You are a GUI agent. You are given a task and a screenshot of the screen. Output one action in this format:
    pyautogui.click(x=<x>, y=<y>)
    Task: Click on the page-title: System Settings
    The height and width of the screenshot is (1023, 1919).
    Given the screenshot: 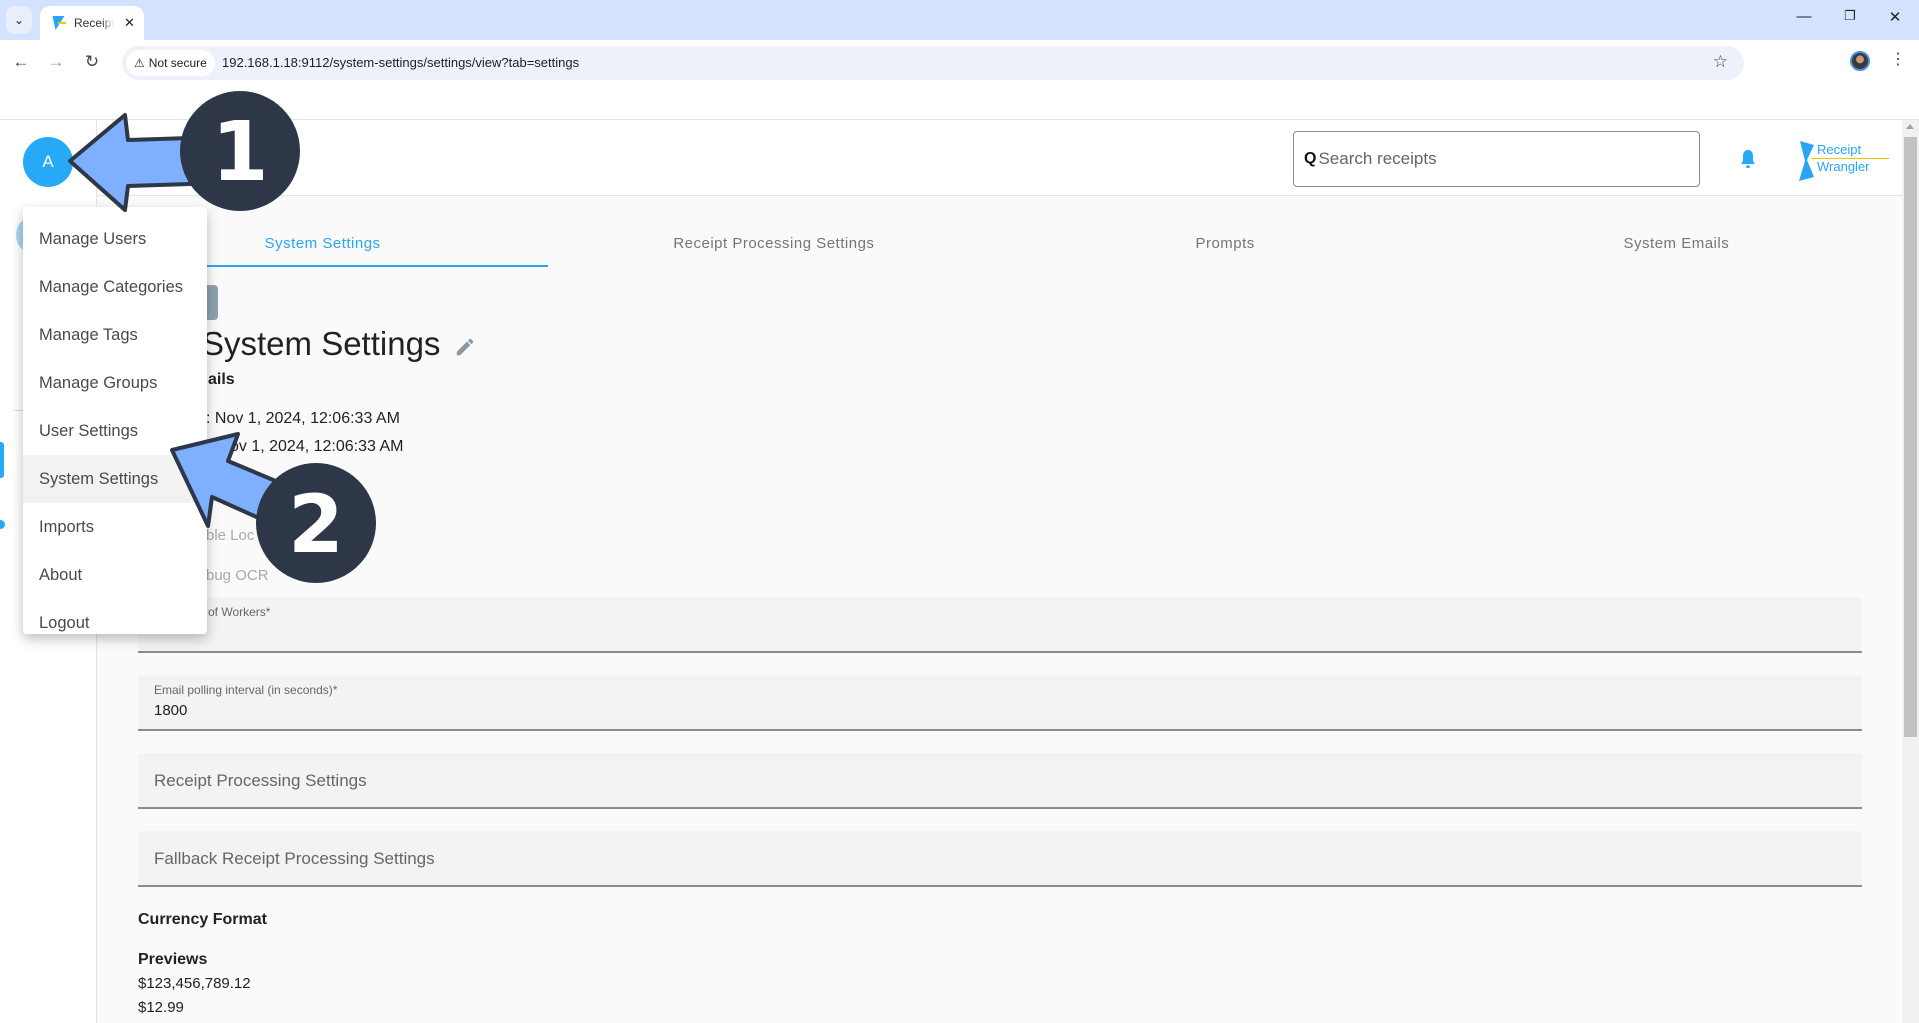 What is the action you would take?
    pyautogui.click(x=321, y=343)
    